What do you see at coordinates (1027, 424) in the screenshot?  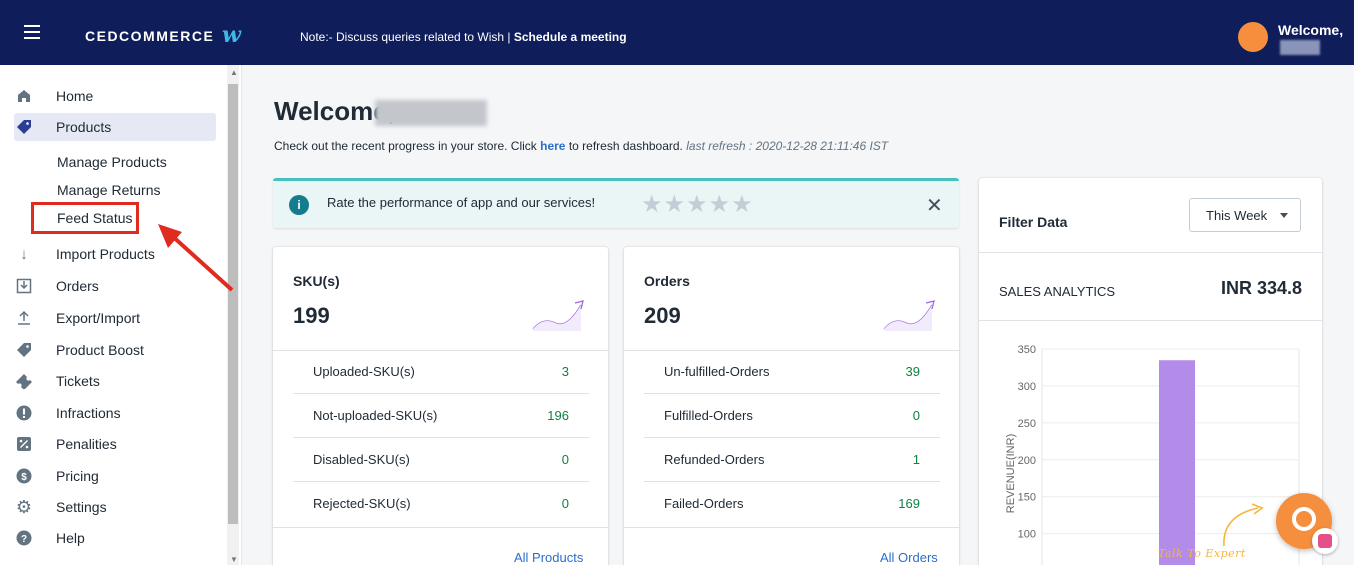 I see `y-tick-label: 250` at bounding box center [1027, 424].